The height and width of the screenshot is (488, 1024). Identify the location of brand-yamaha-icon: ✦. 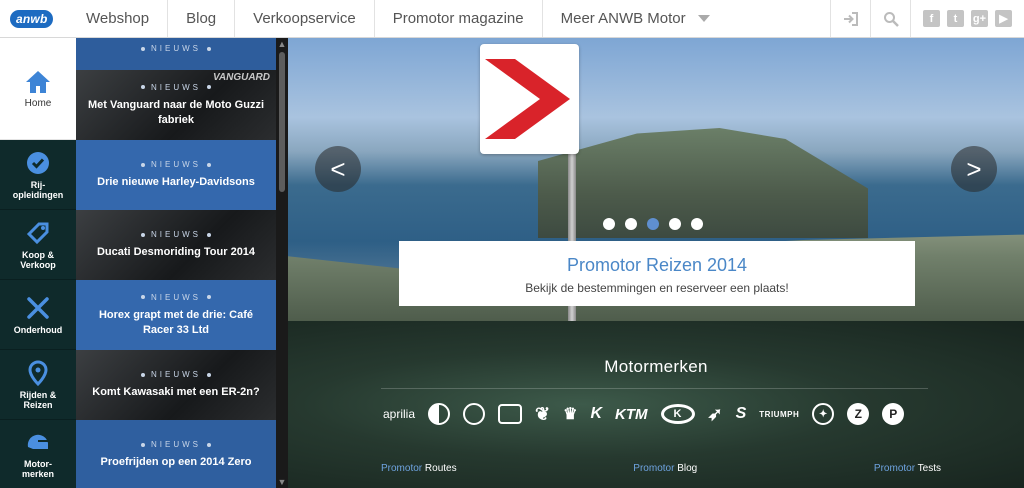
(823, 414).